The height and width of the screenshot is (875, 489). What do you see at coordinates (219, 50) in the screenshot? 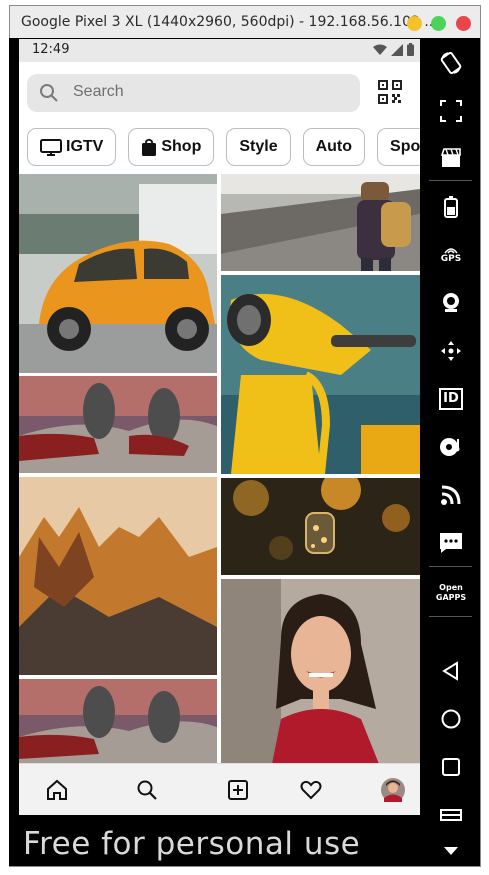
I see `status-bar: 12:49` at bounding box center [219, 50].